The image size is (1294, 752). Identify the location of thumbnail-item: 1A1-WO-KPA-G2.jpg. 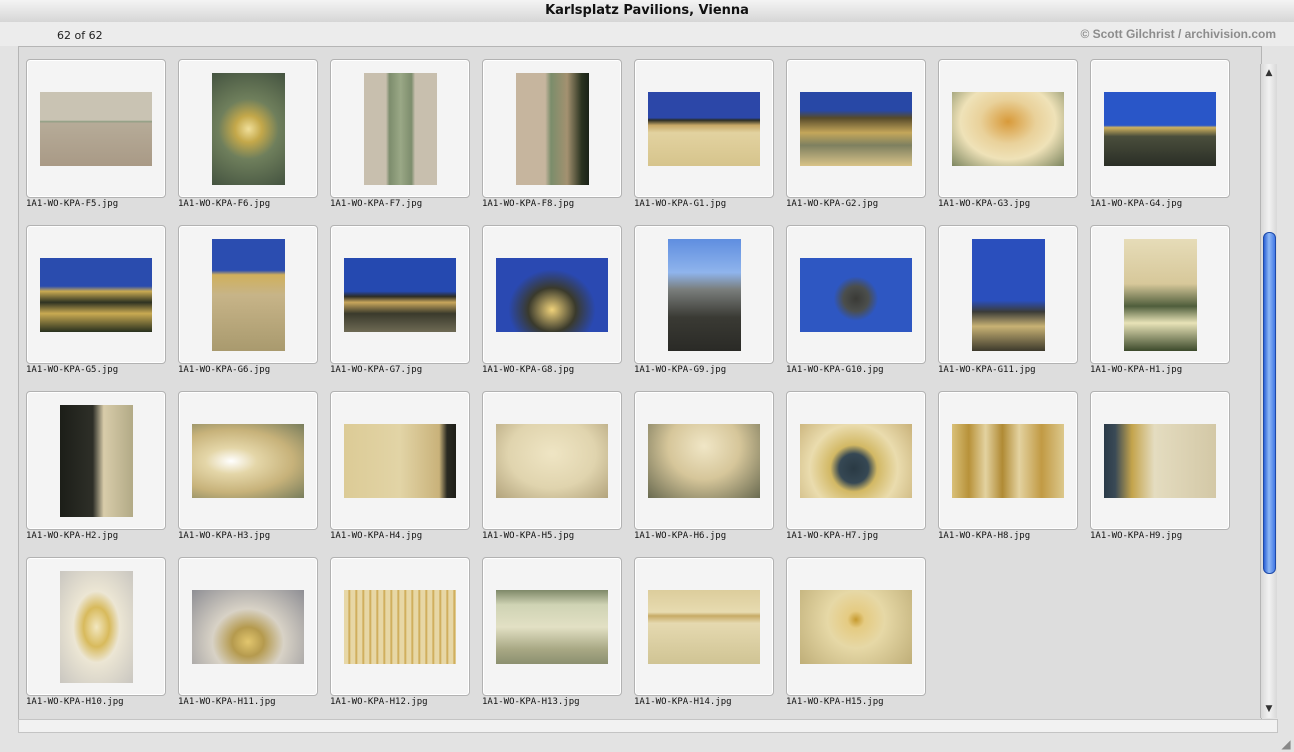
(856, 136).